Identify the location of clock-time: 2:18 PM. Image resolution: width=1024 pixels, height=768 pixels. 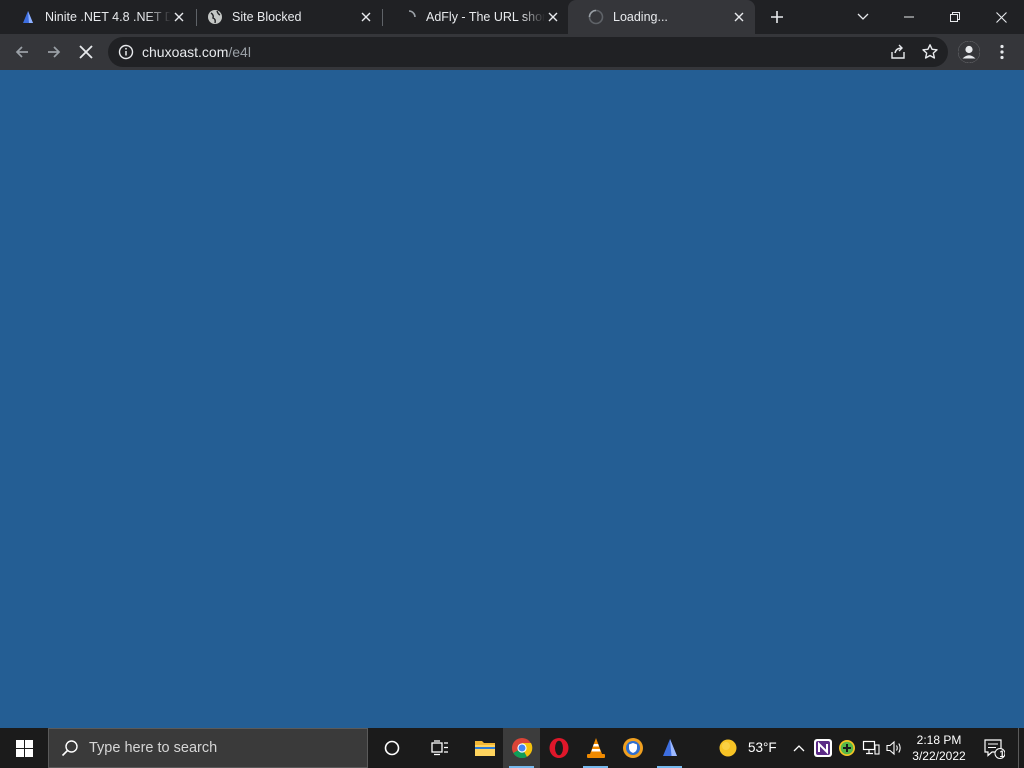
(939, 740).